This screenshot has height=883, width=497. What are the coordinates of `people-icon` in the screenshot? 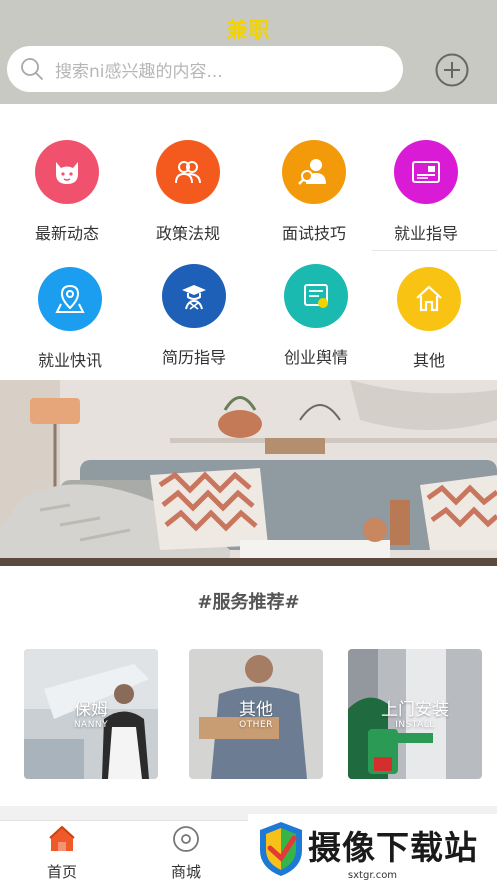 It's located at (188, 172).